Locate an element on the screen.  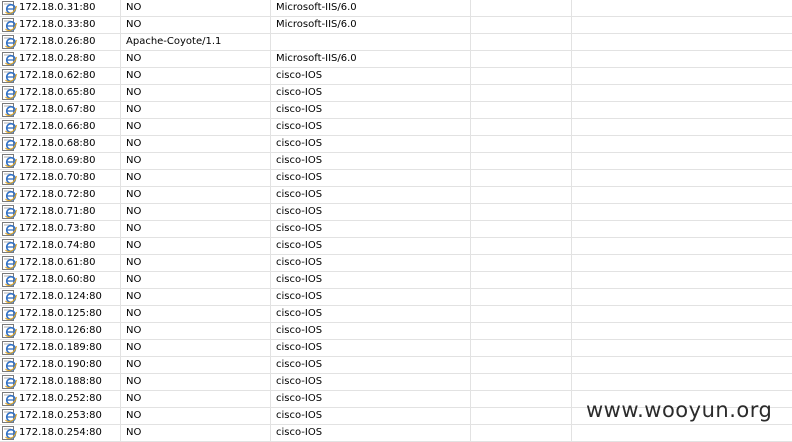
list-row: 172.18.0.31:80 NO Microsoft-IIS/6.0 is located at coordinates (396, 8).